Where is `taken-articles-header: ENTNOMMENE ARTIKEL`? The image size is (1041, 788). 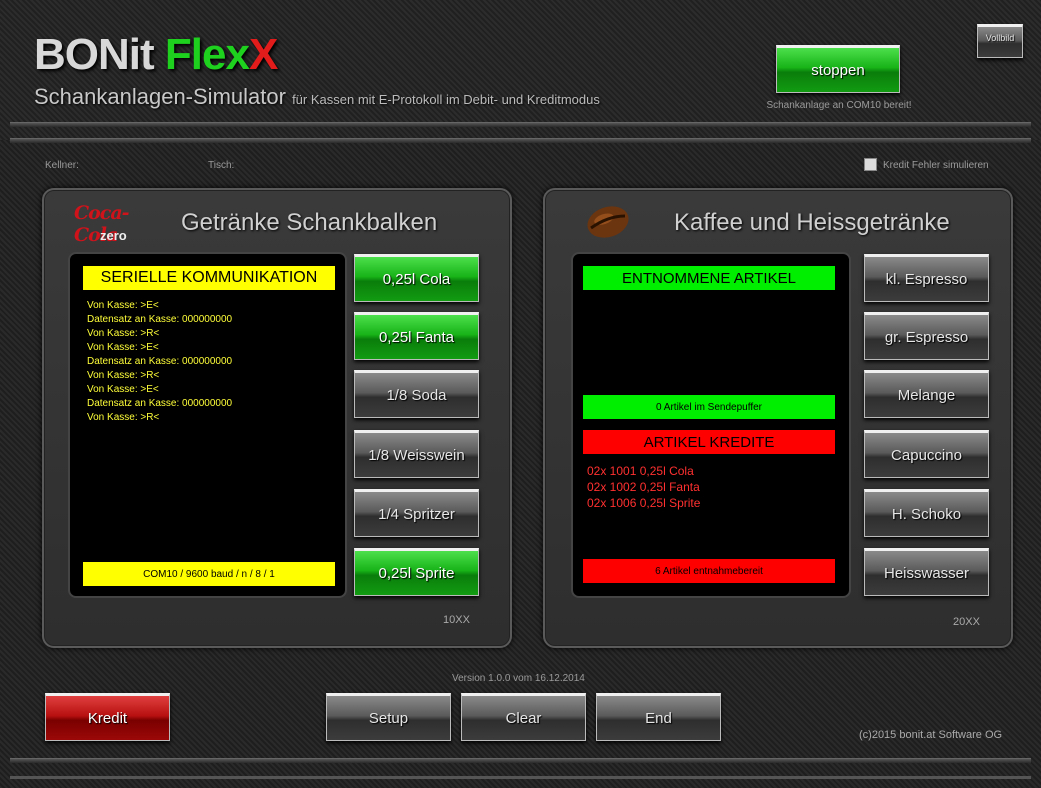 taken-articles-header: ENTNOMMENE ARTIKEL is located at coordinates (709, 278).